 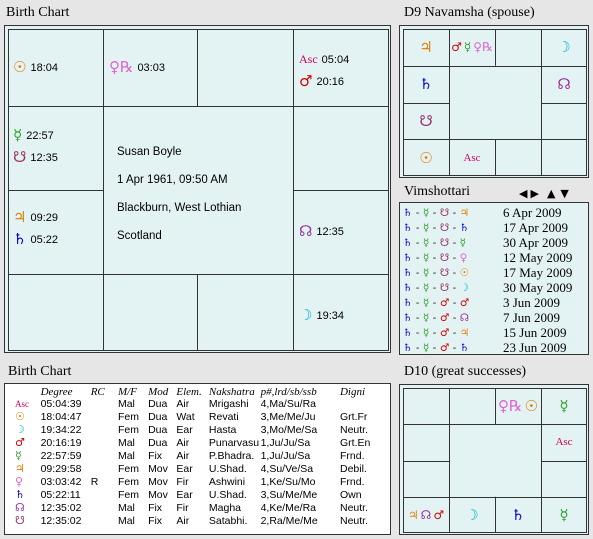 I want to click on chart-cell: ☉, so click(x=426, y=157).